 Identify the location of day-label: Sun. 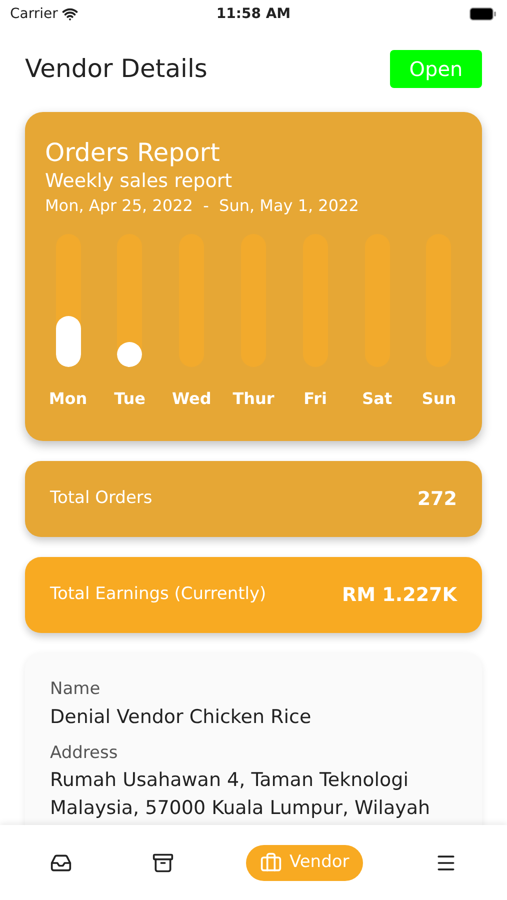
(439, 399).